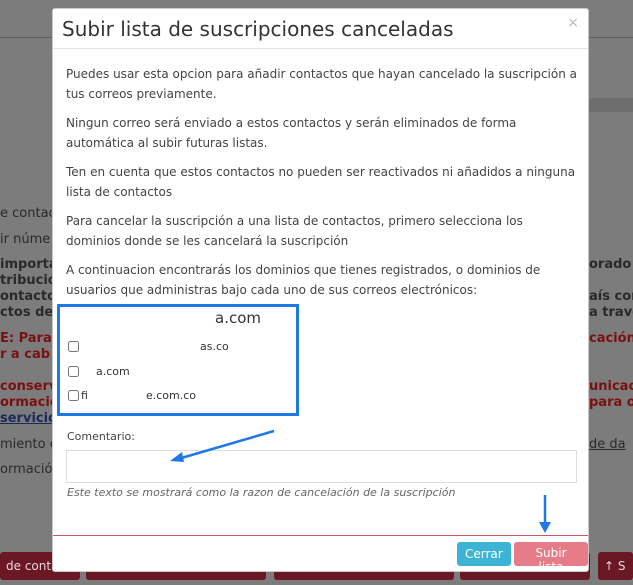  I want to click on bg-right-line: a travé, so click(611, 312).